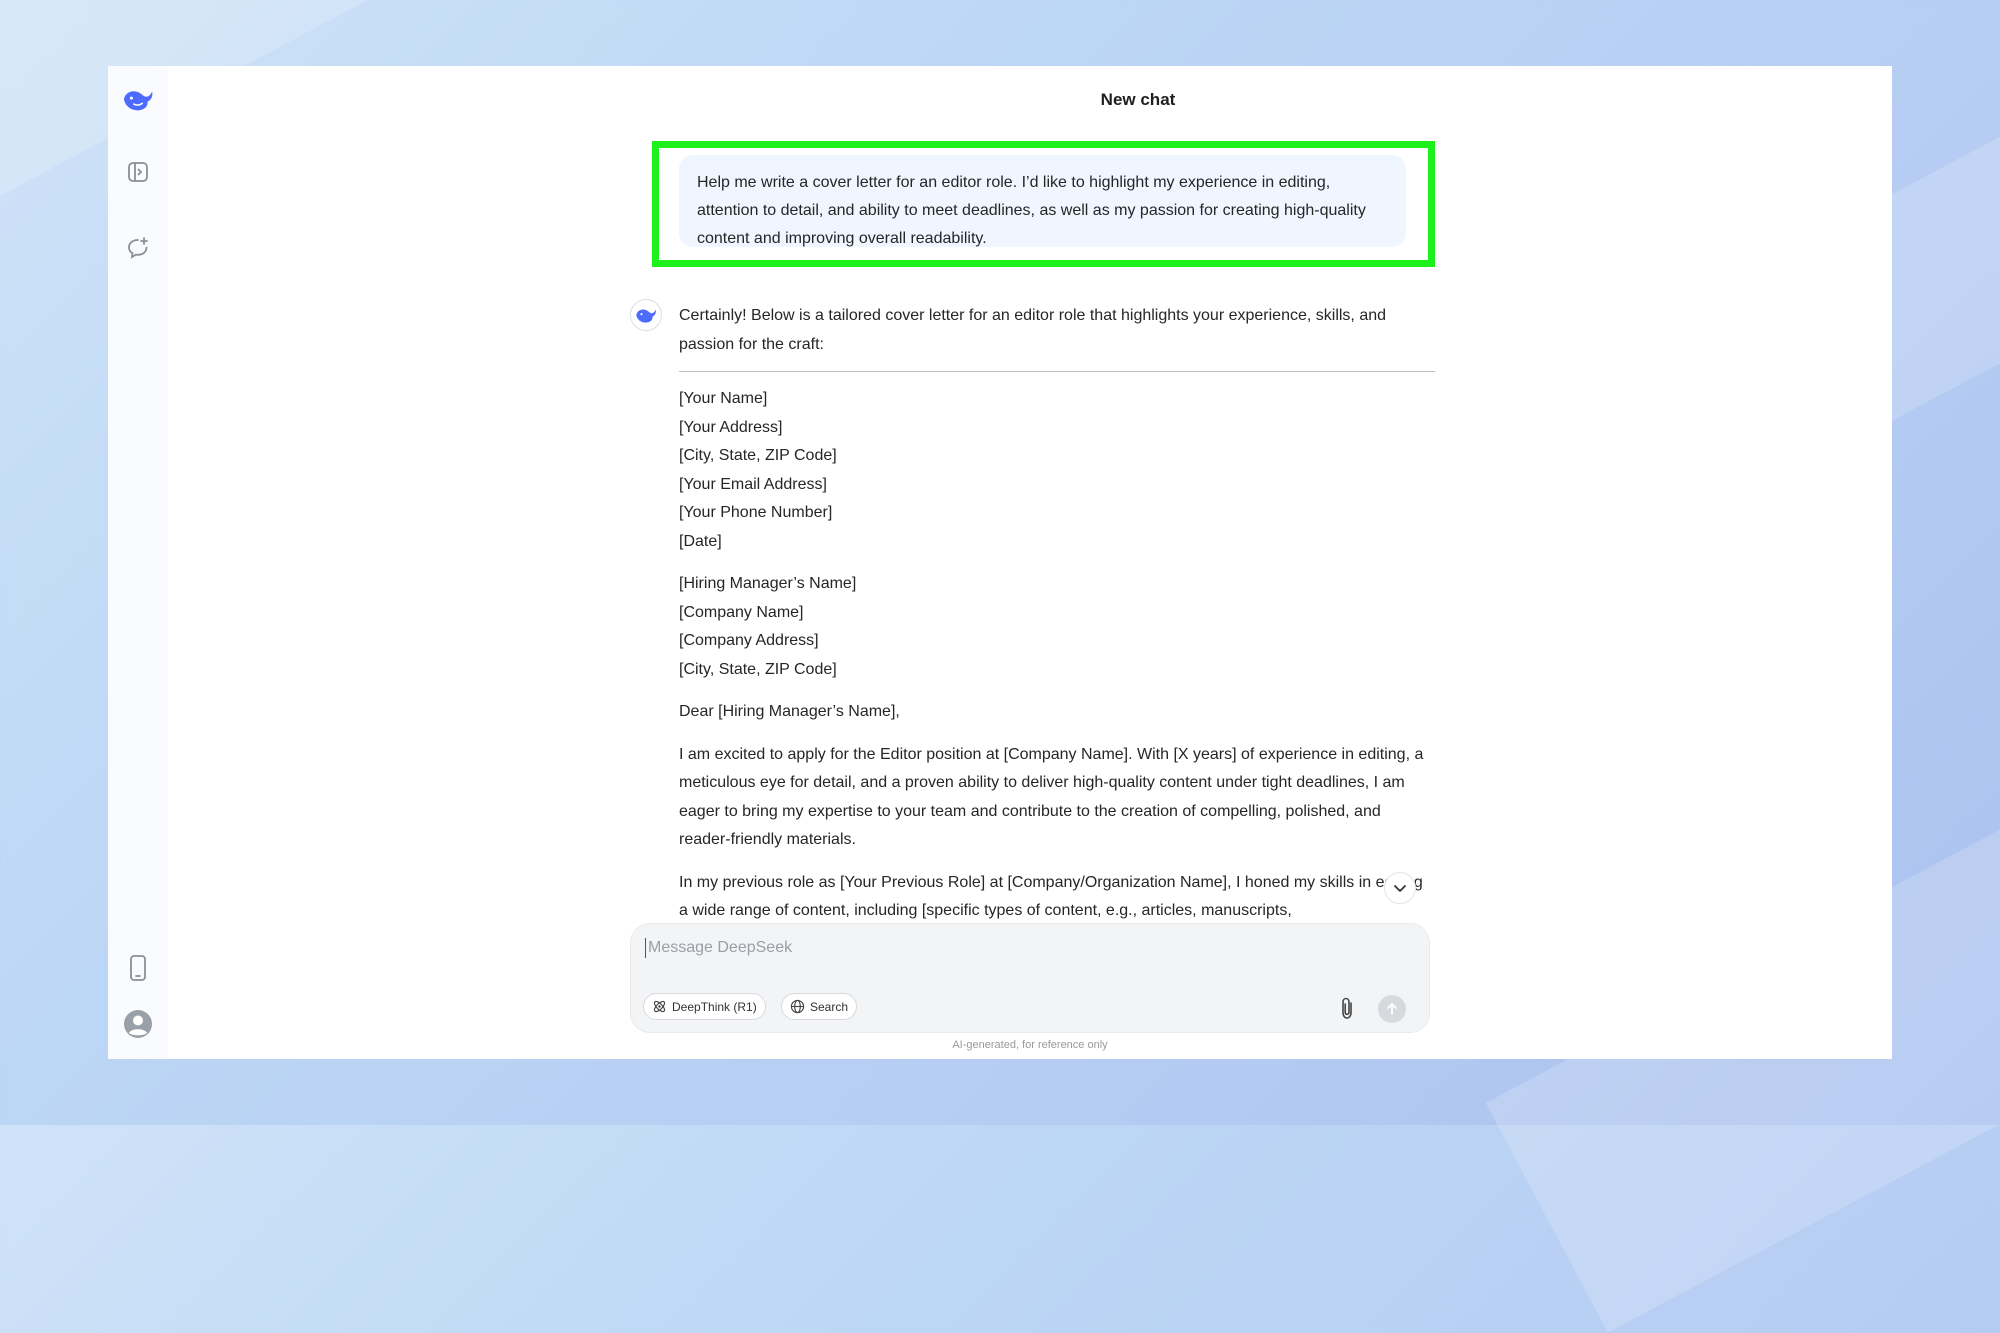  Describe the element at coordinates (756, 512) in the screenshot. I see `sender-line: [Your Phone Number]` at that location.